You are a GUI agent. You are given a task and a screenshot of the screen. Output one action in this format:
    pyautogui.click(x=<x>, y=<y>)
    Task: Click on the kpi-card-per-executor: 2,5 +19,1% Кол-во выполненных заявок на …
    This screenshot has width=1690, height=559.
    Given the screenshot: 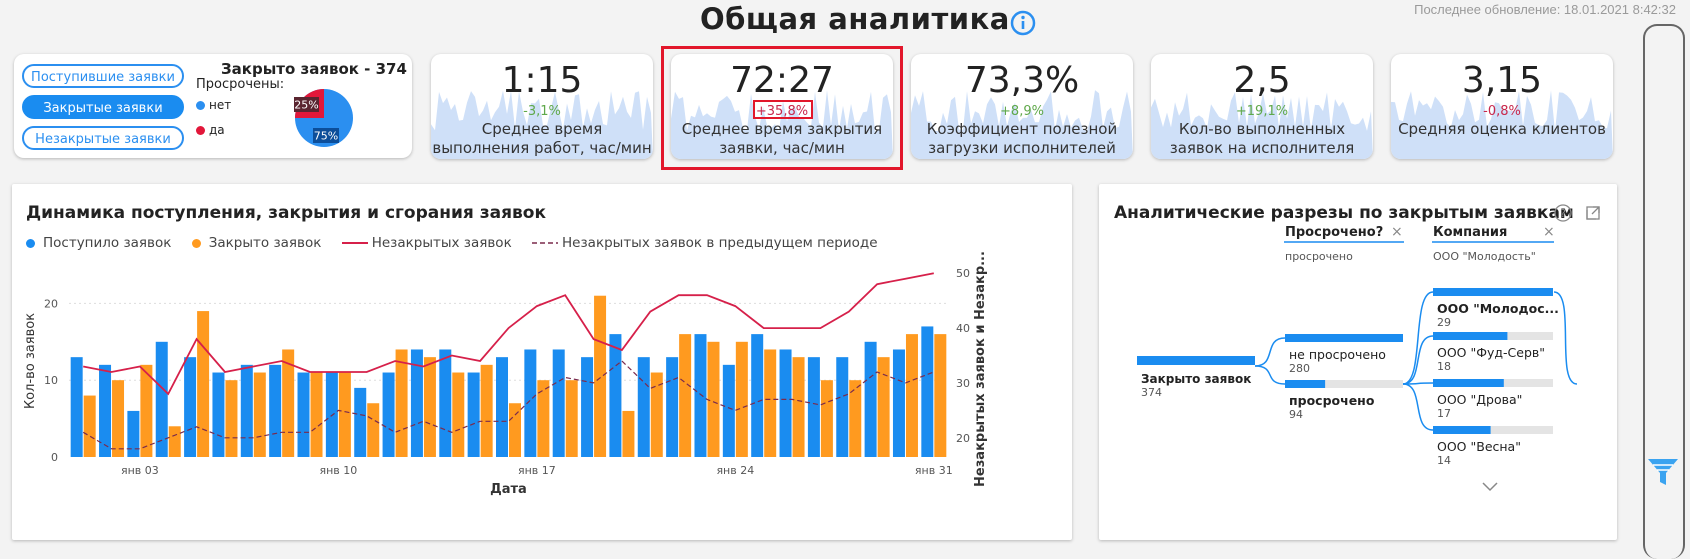 What is the action you would take?
    pyautogui.click(x=1262, y=106)
    